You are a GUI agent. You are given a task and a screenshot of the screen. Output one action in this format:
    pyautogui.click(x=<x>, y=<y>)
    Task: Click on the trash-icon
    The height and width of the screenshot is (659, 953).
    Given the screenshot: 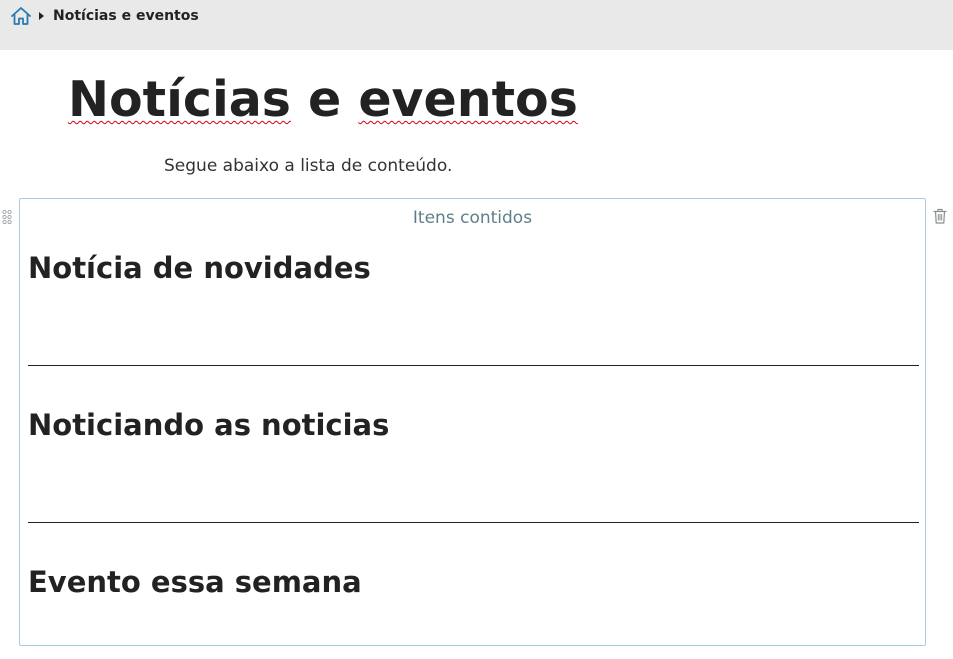 What is the action you would take?
    pyautogui.click(x=940, y=216)
    